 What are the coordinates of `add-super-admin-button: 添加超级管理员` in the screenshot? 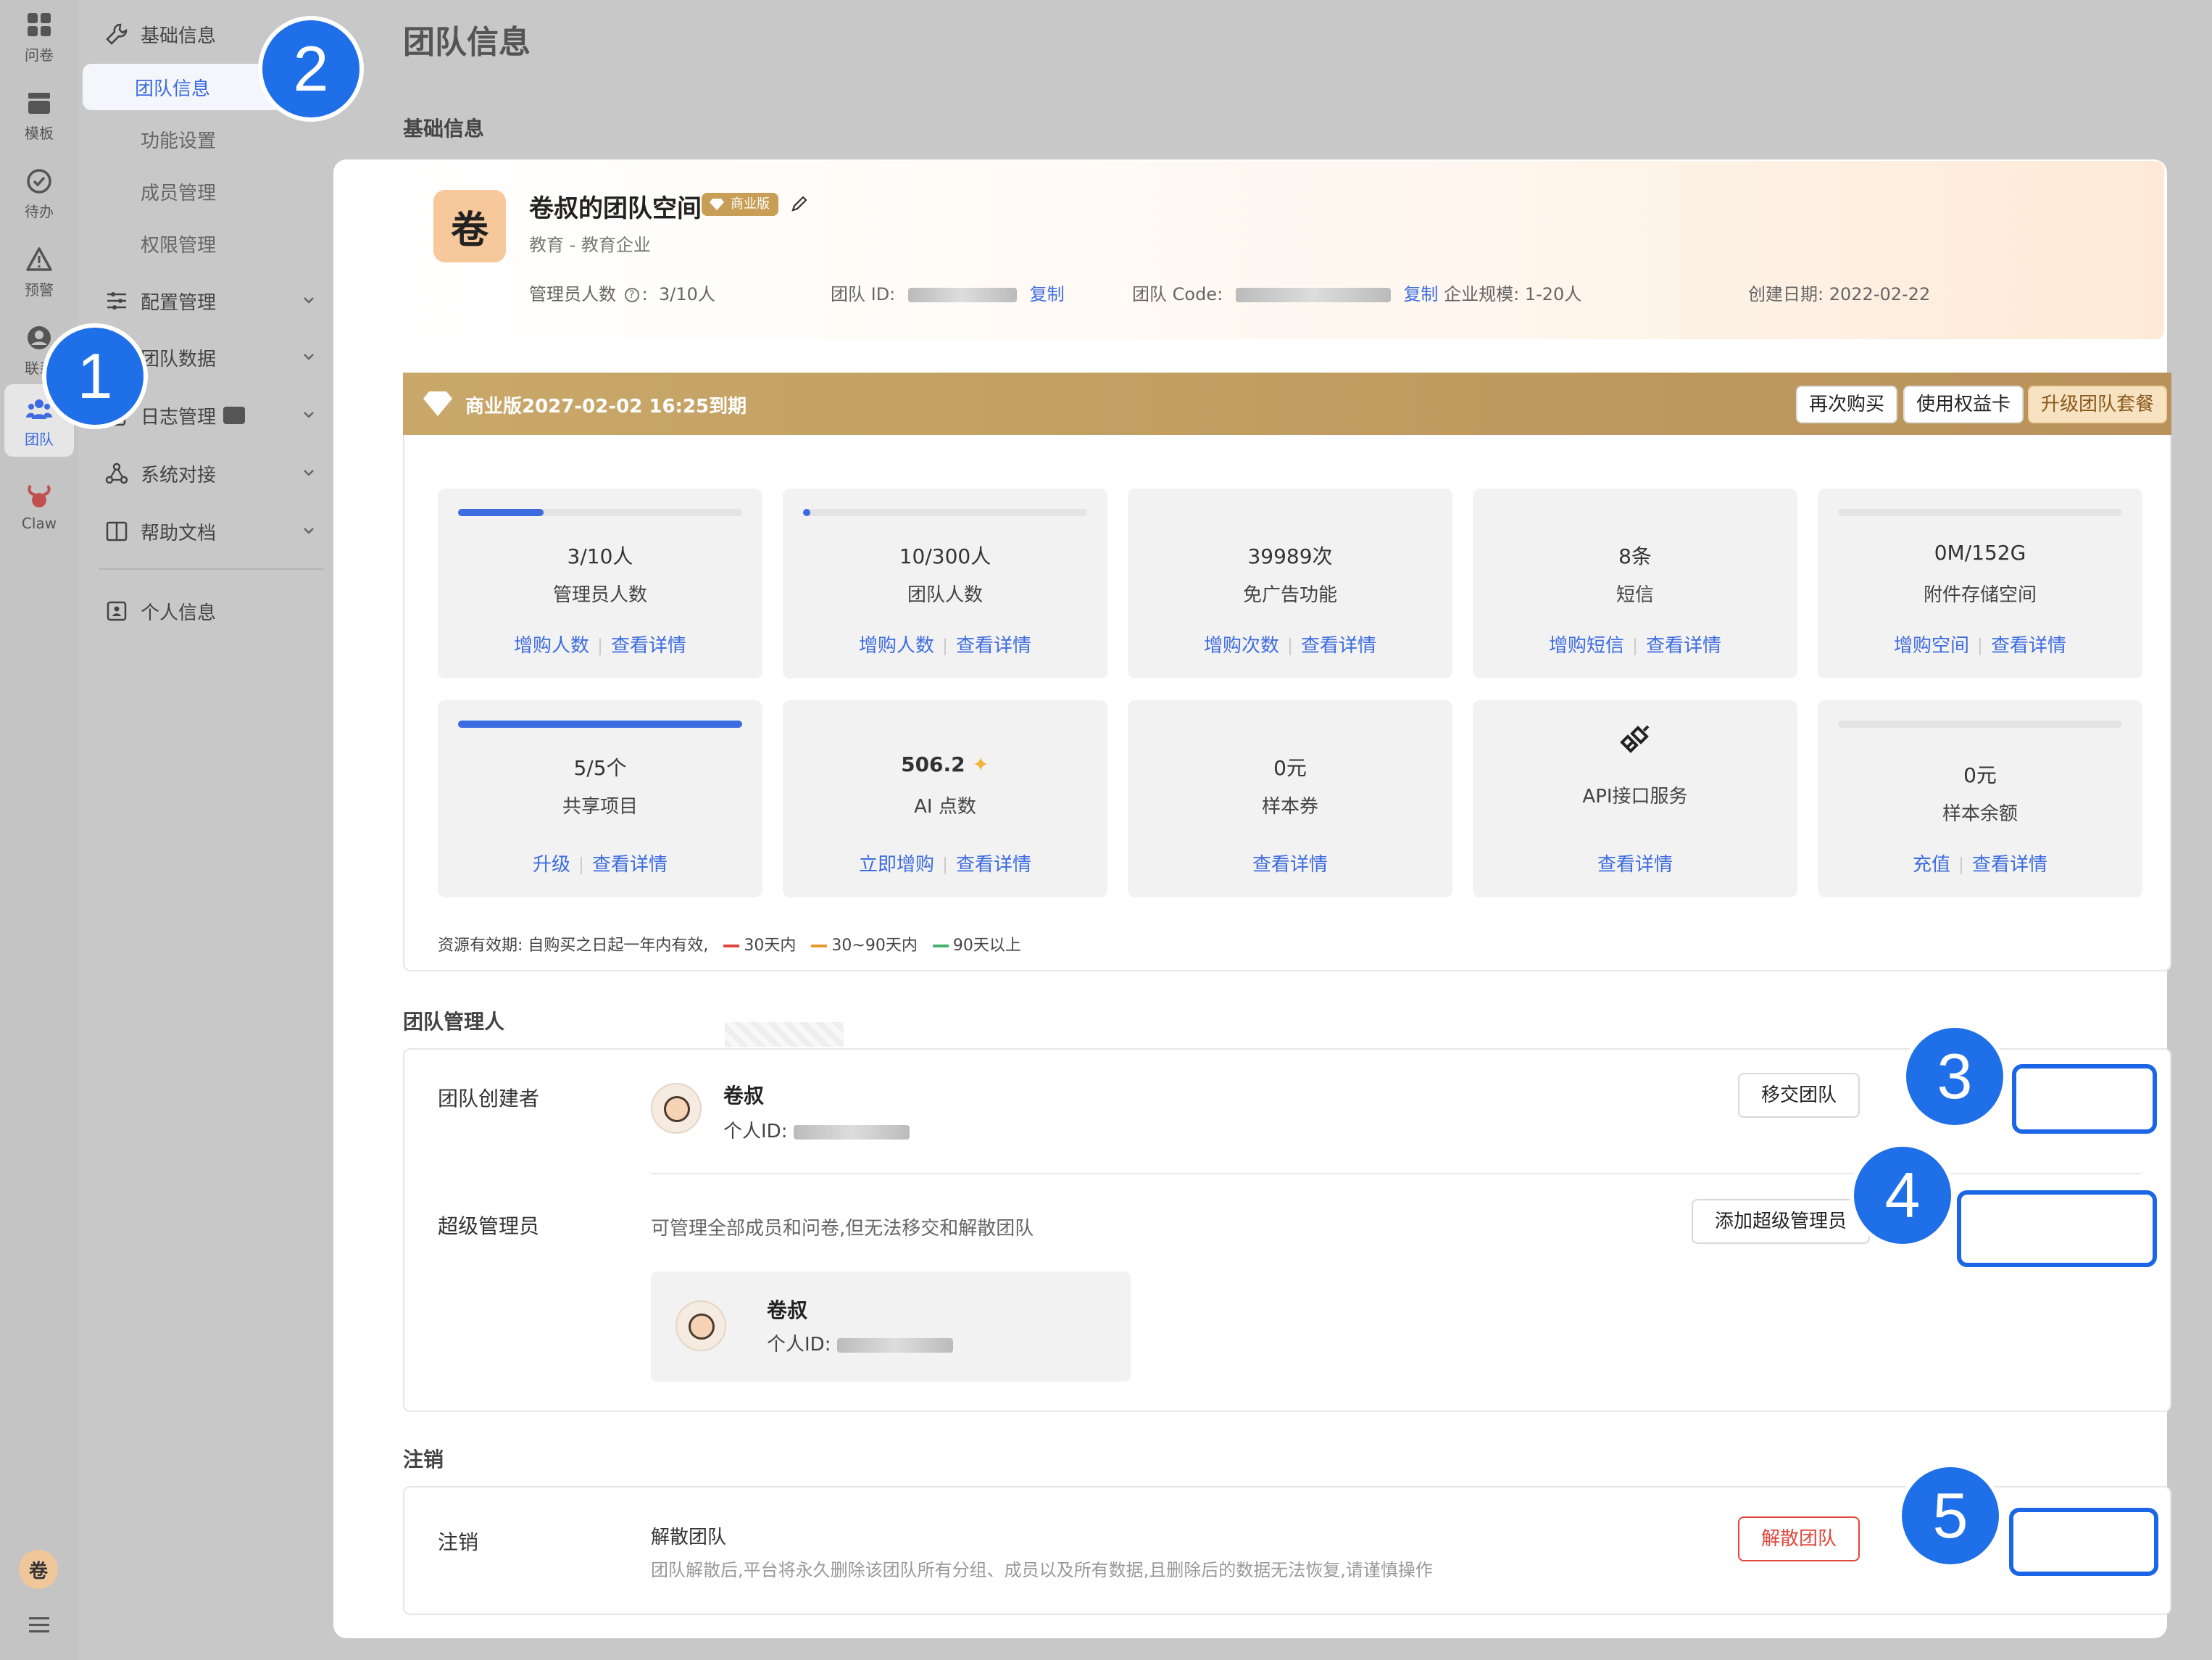 It's located at (1781, 1222).